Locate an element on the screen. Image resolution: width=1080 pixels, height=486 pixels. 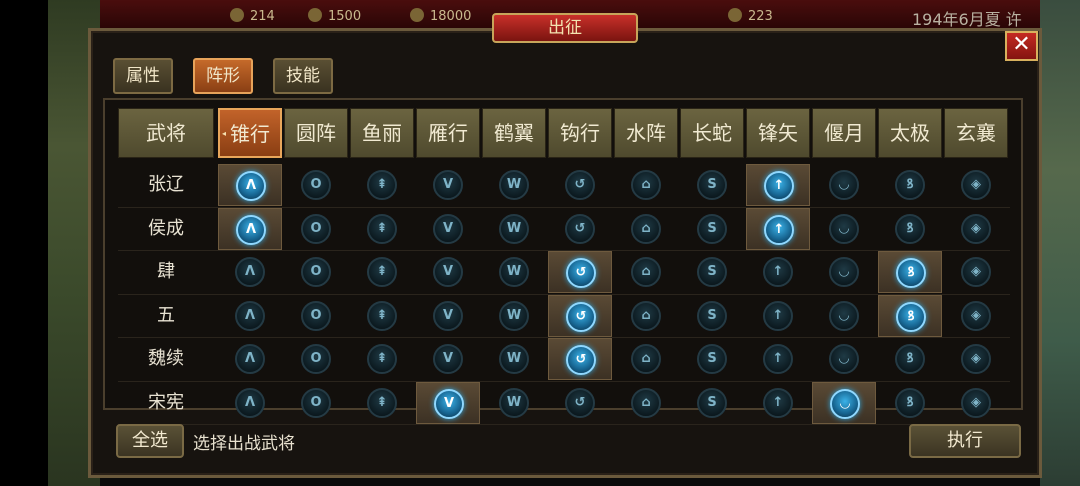
formation-header-label: 鹤翼 is located at coordinates (514, 133).